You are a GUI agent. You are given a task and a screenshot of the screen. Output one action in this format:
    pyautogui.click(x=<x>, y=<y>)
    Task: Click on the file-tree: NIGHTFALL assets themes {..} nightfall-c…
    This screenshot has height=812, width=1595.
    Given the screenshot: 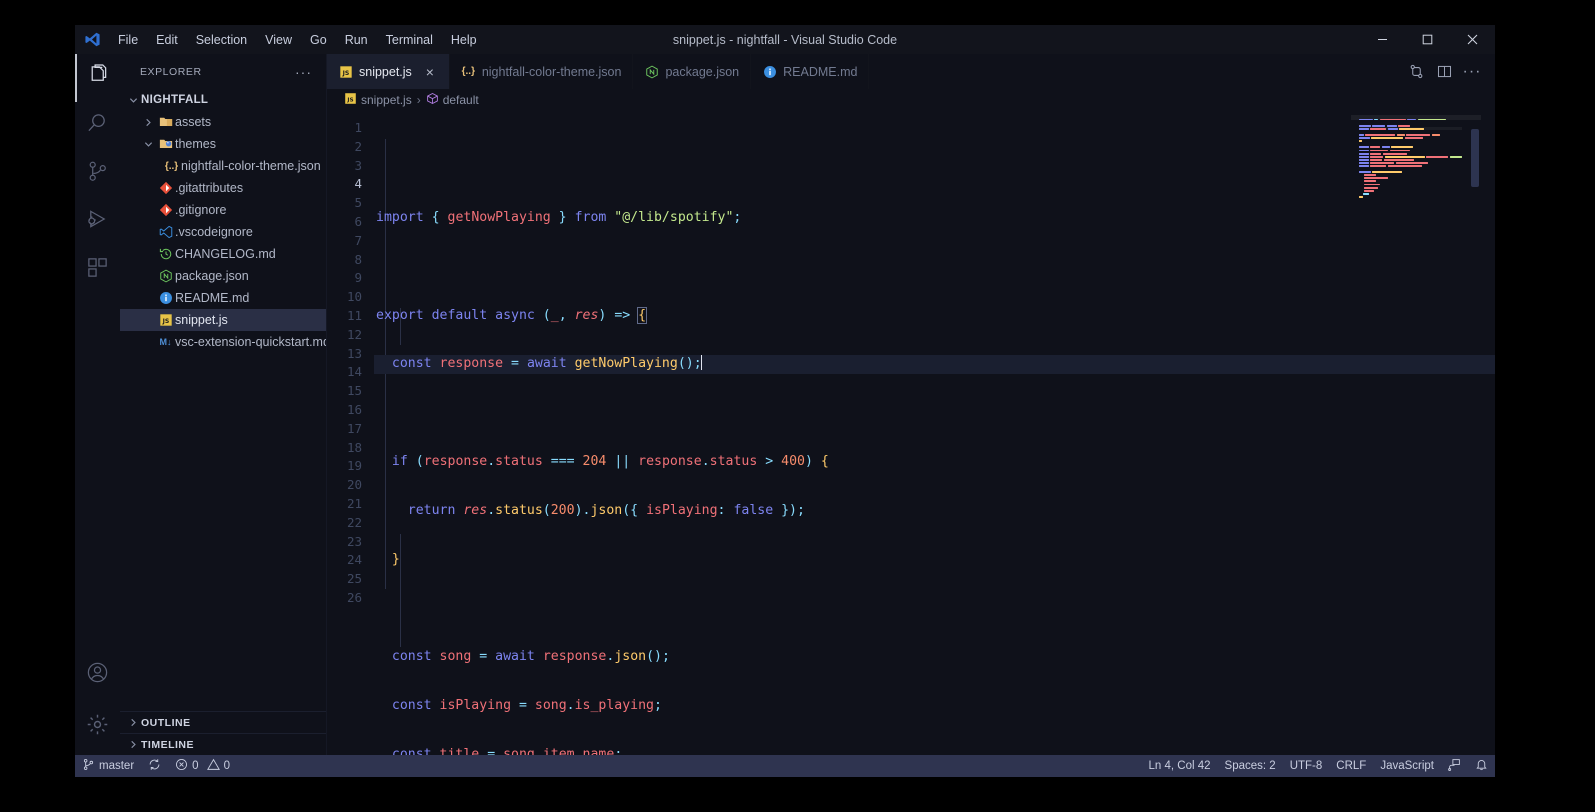 What is the action you would take?
    pyautogui.click(x=223, y=400)
    